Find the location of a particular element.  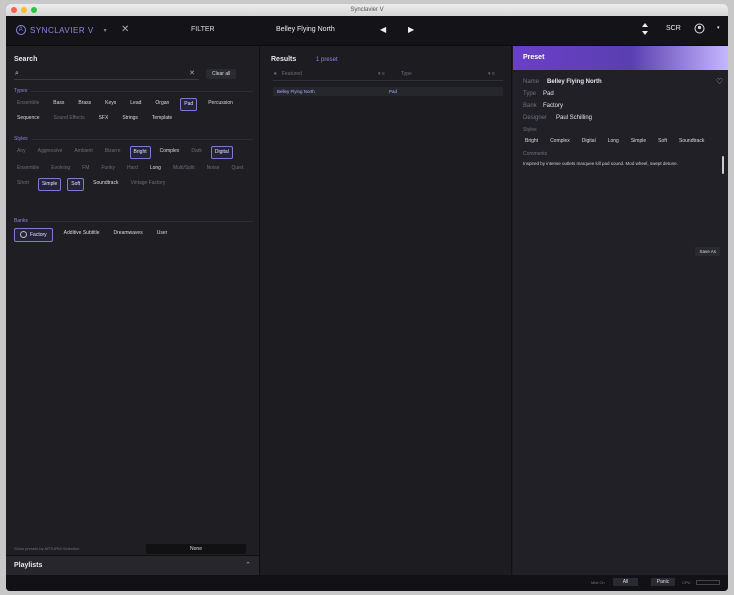

preset-style-tag: Soundtrack is located at coordinates (691, 141).